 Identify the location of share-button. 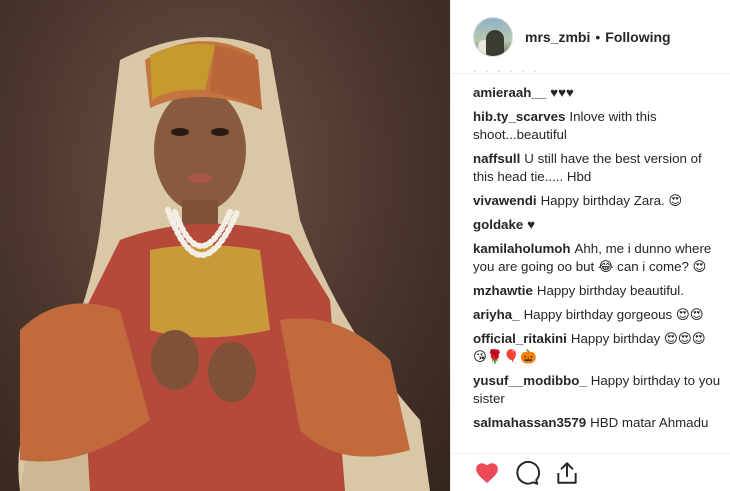
(567, 473).